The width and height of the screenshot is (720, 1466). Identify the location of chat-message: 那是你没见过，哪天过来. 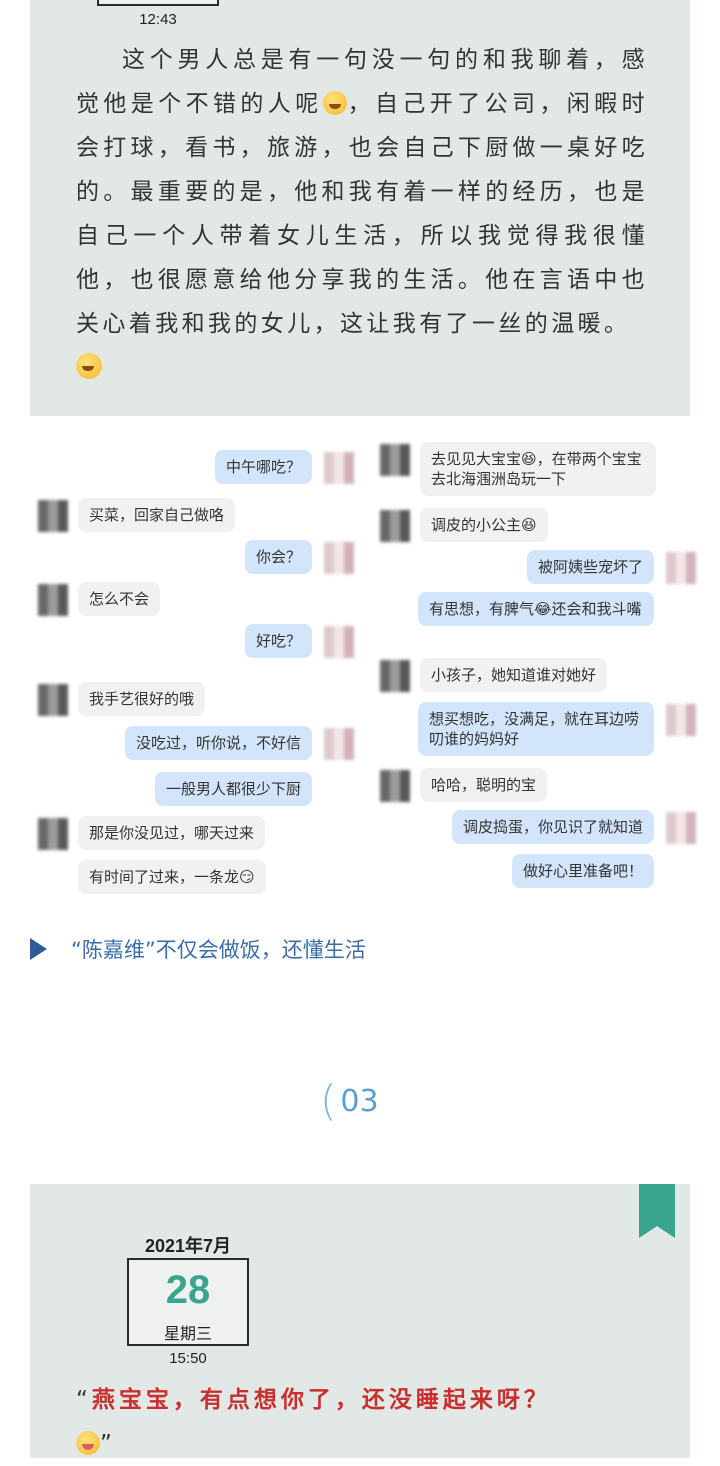
(172, 833).